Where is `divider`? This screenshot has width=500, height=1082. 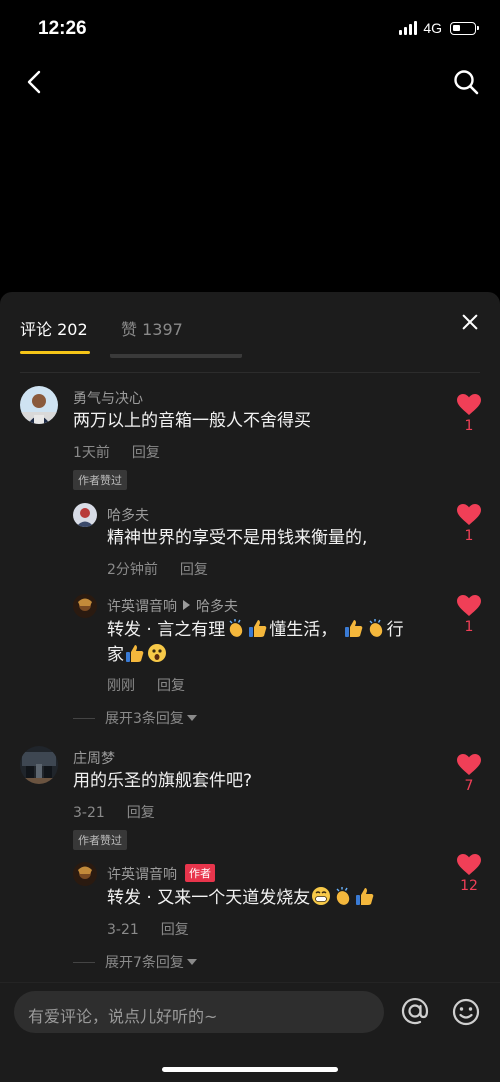 divider is located at coordinates (250, 372).